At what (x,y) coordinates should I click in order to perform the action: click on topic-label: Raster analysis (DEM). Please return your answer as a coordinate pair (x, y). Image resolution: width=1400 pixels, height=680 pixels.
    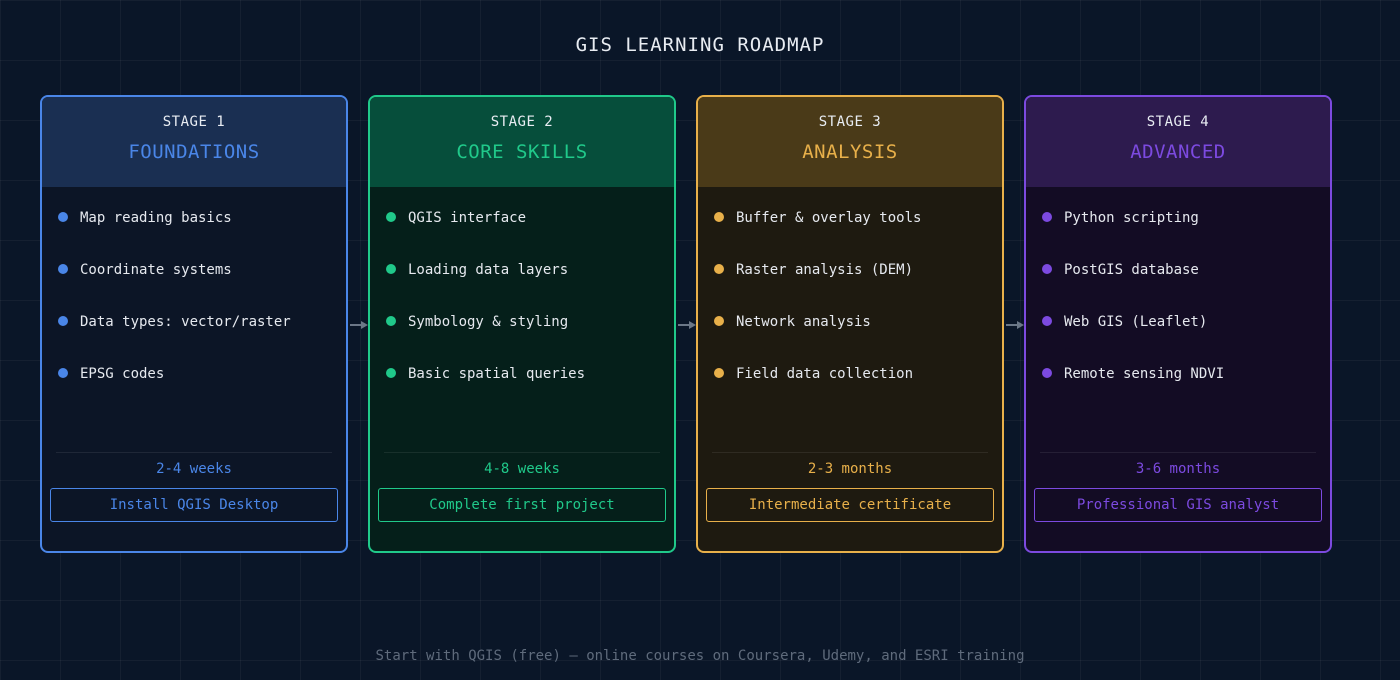
    Looking at the image, I should click on (825, 270).